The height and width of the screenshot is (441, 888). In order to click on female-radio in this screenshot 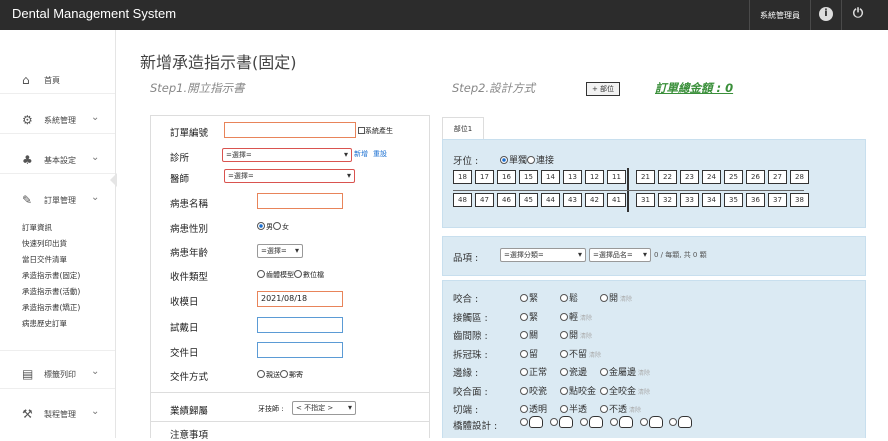, I will do `click(277, 226)`.